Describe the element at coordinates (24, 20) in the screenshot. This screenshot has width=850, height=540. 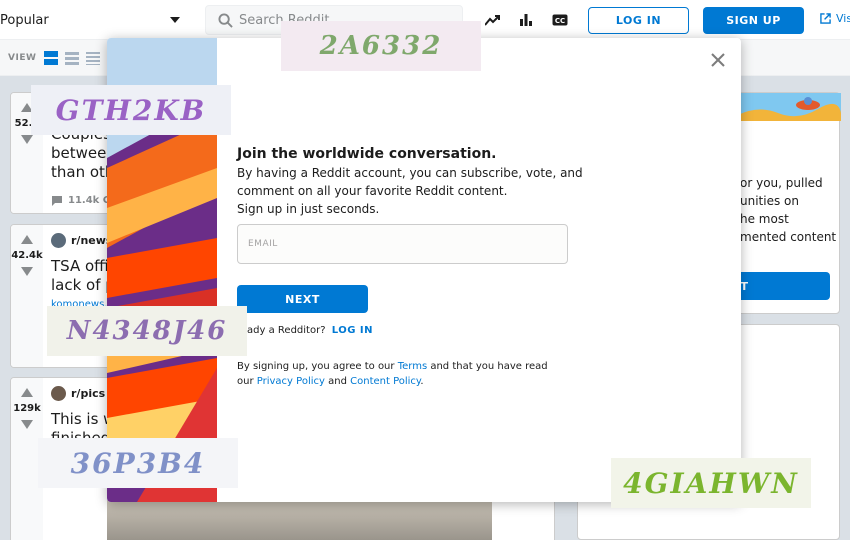
I see `feed-label: Popular` at that location.